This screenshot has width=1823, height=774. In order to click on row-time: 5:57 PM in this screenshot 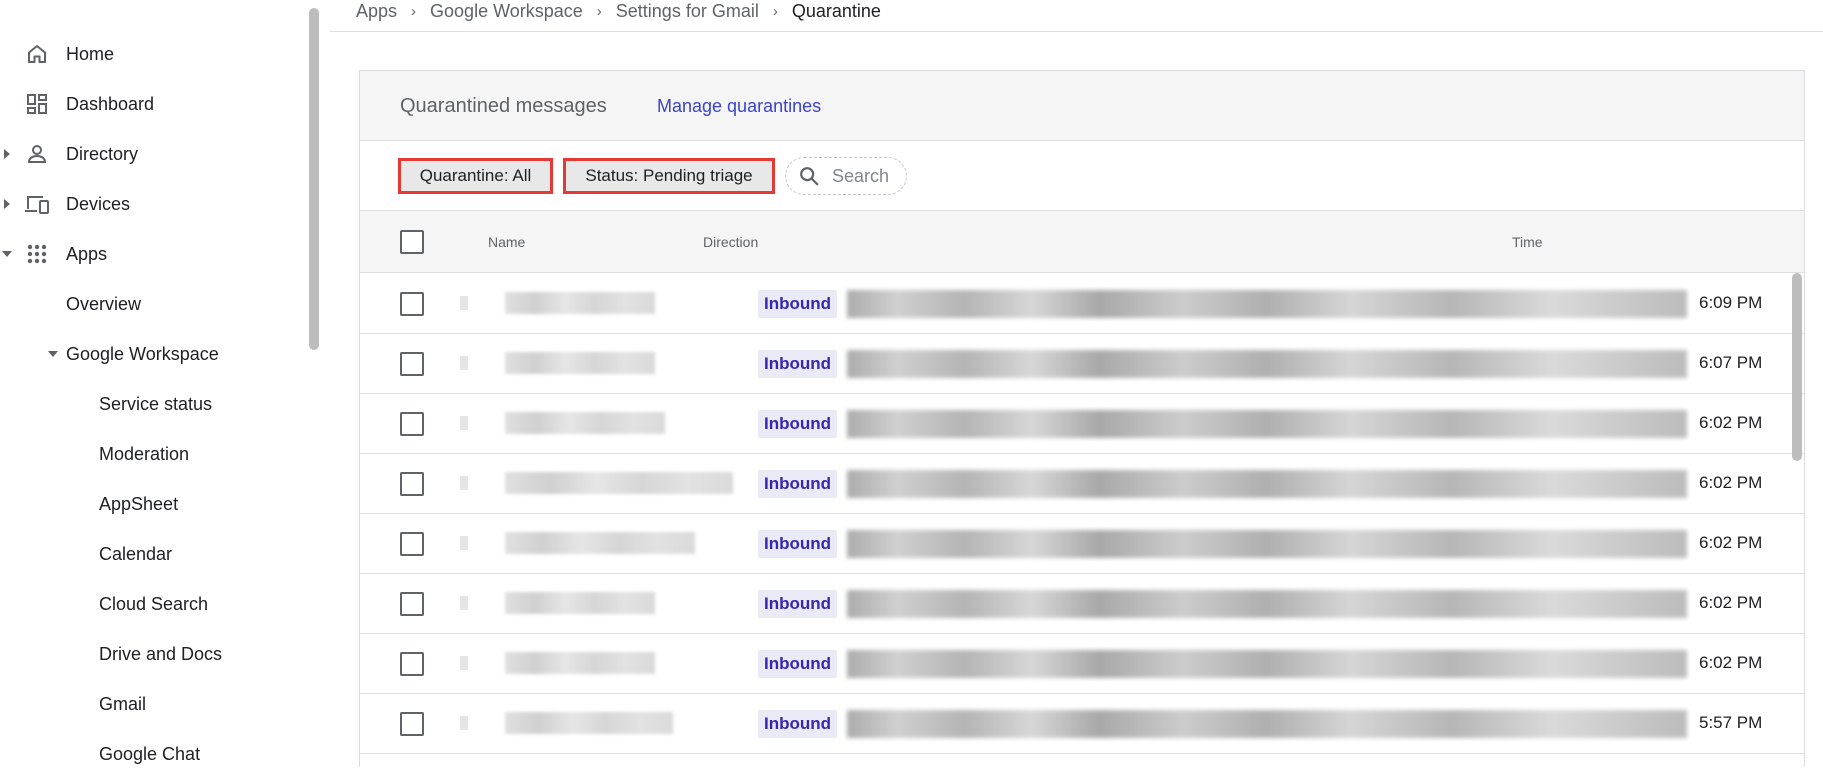, I will do `click(1731, 722)`.